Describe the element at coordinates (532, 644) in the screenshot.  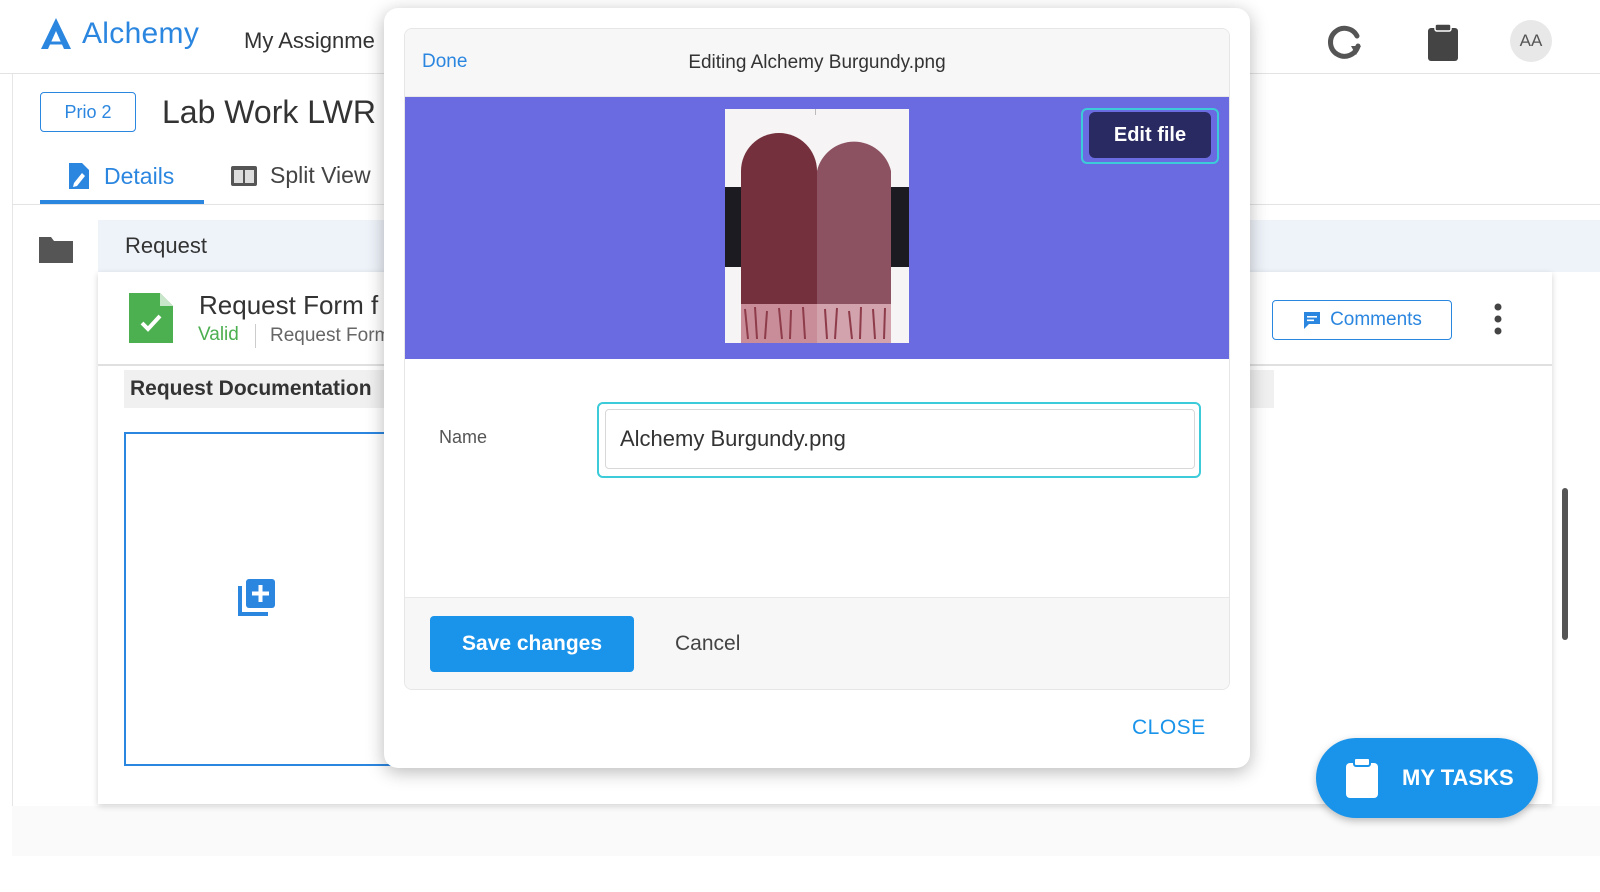
I see `save-changes-button: Save changes` at that location.